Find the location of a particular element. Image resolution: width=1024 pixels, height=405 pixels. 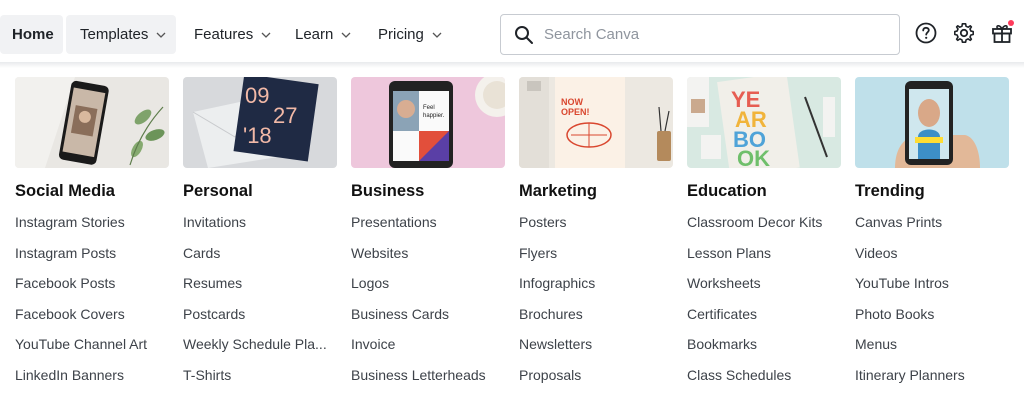

trending-thumbnail is located at coordinates (932, 122).